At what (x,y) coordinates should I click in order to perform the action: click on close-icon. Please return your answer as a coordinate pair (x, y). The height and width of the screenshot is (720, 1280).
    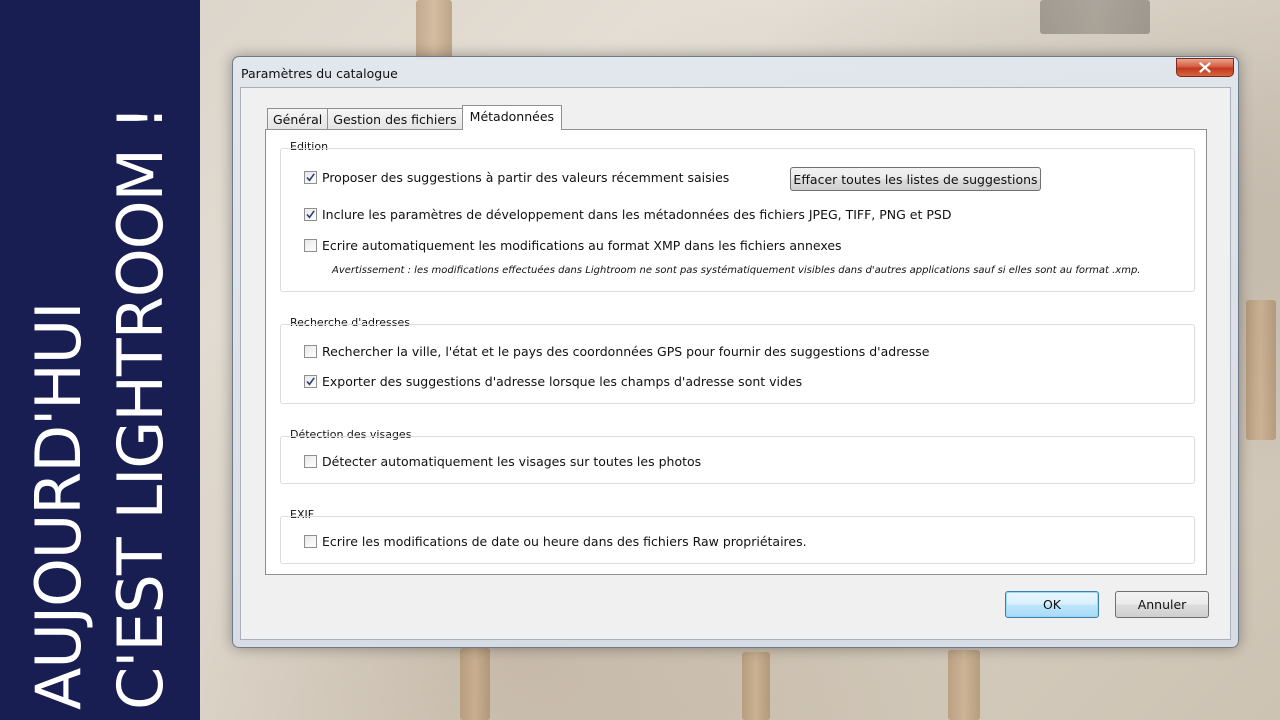
    Looking at the image, I should click on (1205, 67).